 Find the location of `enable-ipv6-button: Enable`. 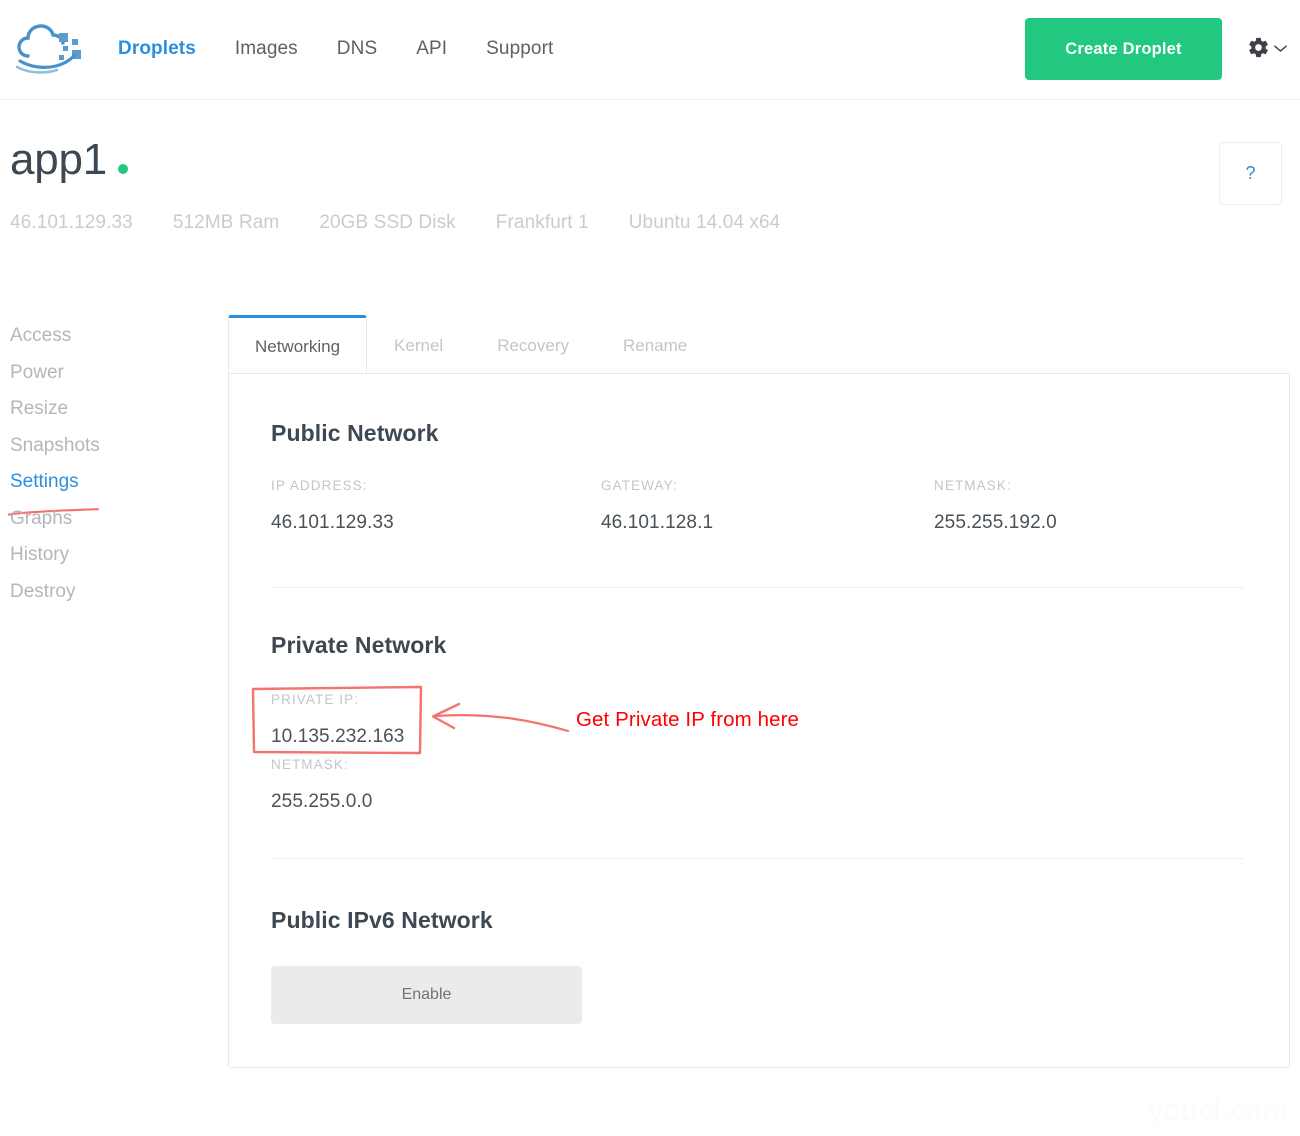

enable-ipv6-button: Enable is located at coordinates (426, 995).